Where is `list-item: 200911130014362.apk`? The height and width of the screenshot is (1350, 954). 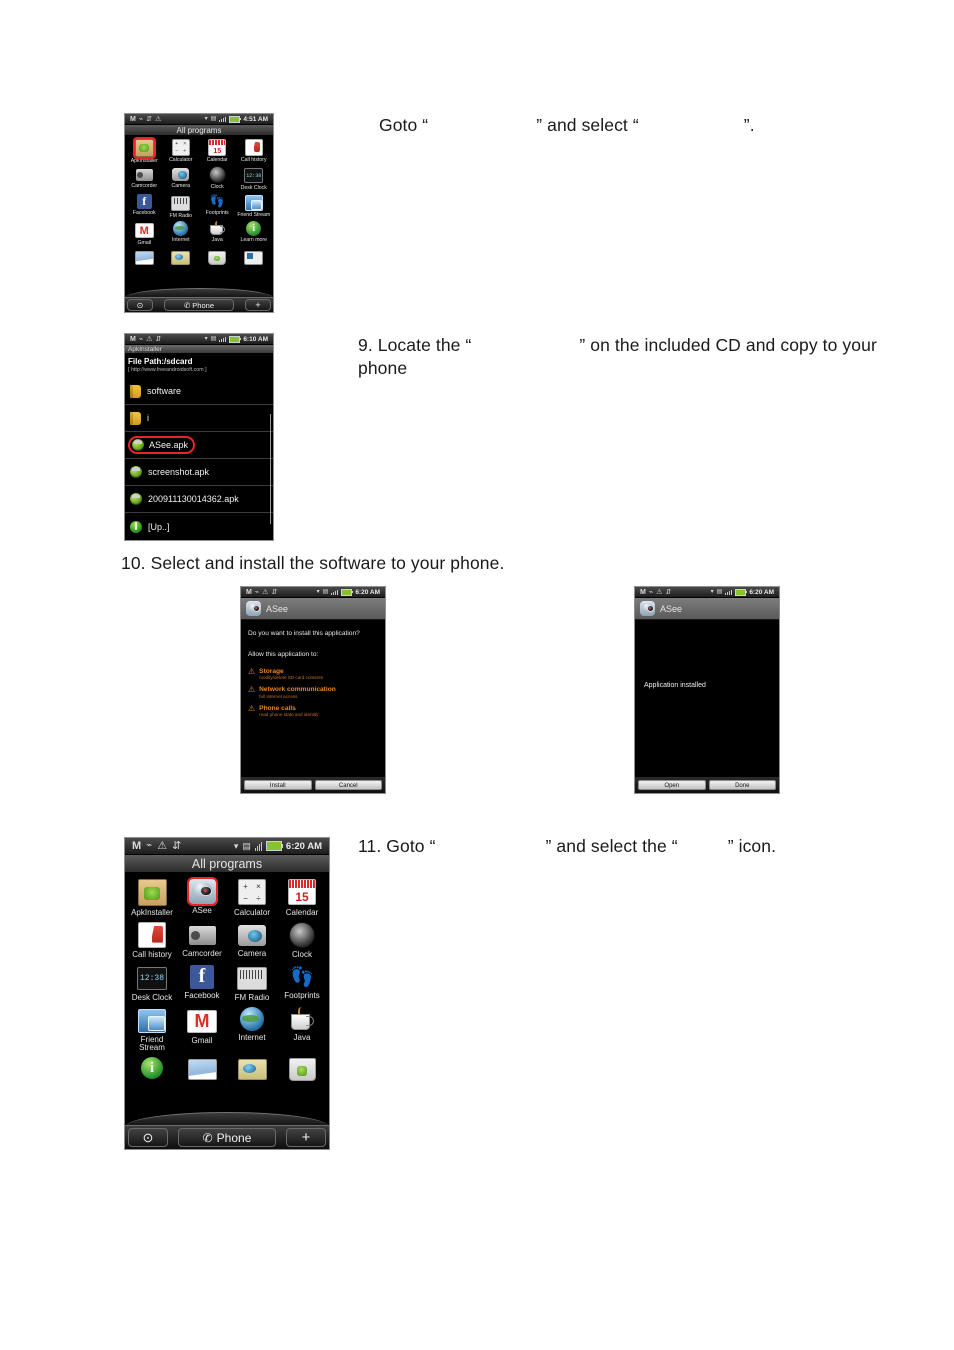 list-item: 200911130014362.apk is located at coordinates (199, 499).